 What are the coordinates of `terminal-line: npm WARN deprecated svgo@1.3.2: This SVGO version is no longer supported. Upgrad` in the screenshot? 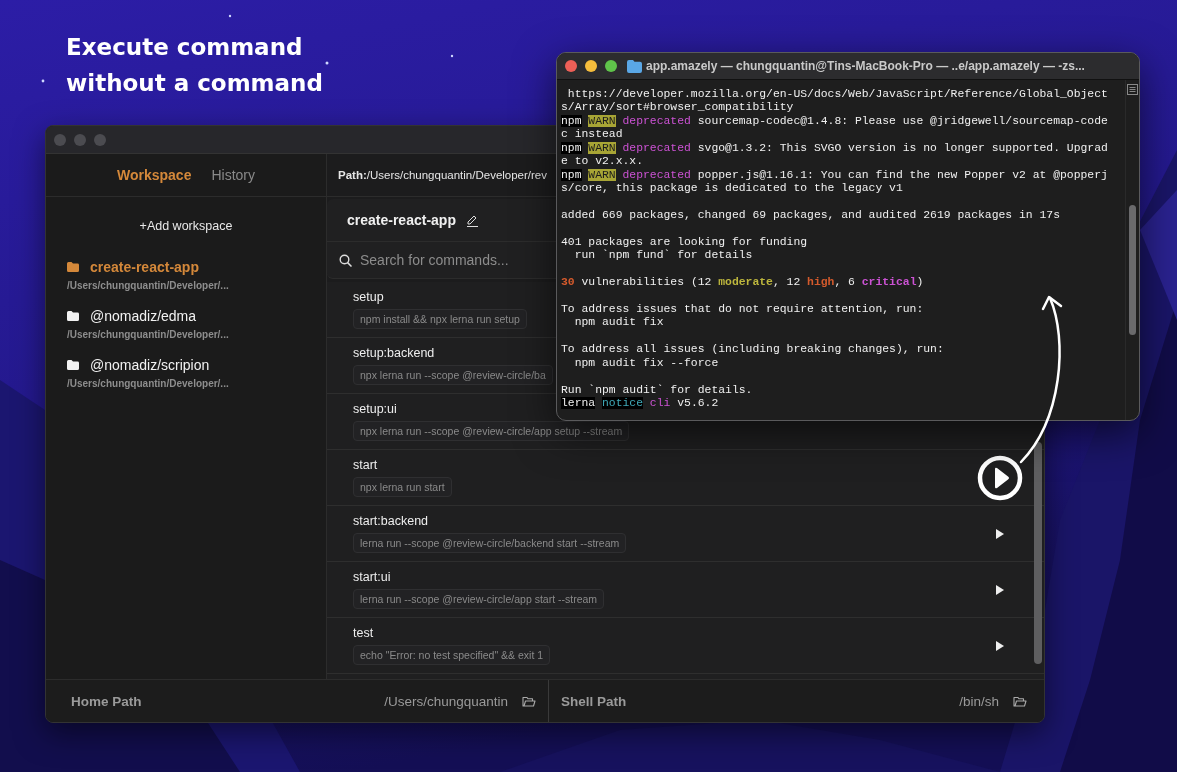 It's located at (834, 148).